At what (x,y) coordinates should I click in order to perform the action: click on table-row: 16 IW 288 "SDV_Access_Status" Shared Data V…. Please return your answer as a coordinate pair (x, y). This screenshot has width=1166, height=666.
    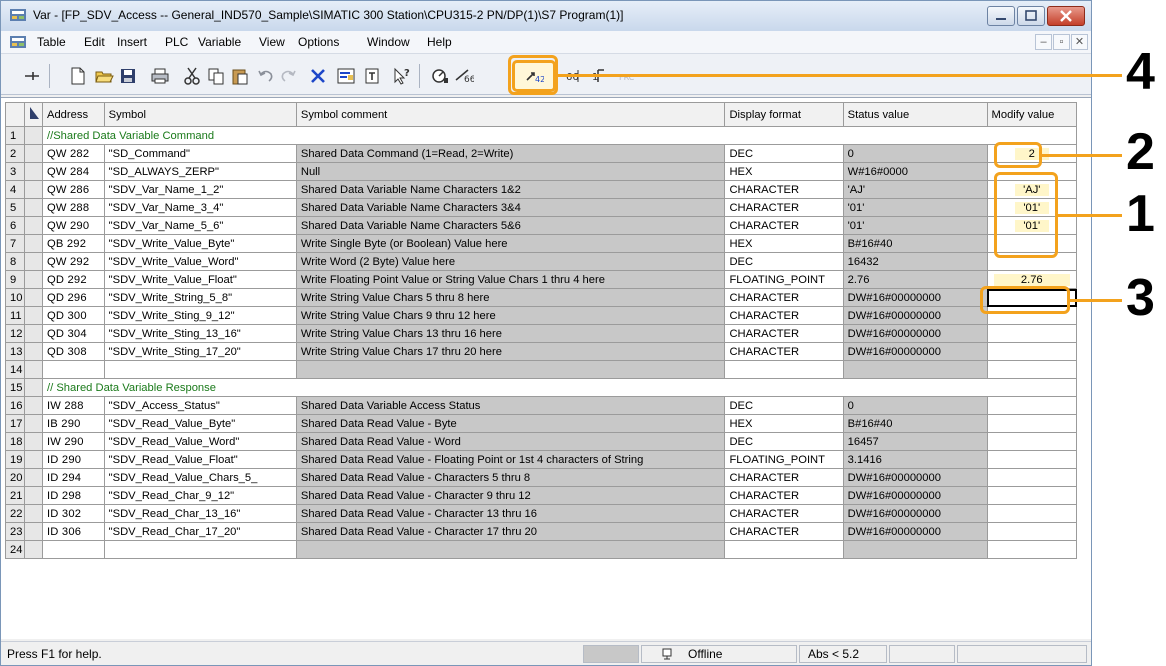
    Looking at the image, I should click on (541, 405).